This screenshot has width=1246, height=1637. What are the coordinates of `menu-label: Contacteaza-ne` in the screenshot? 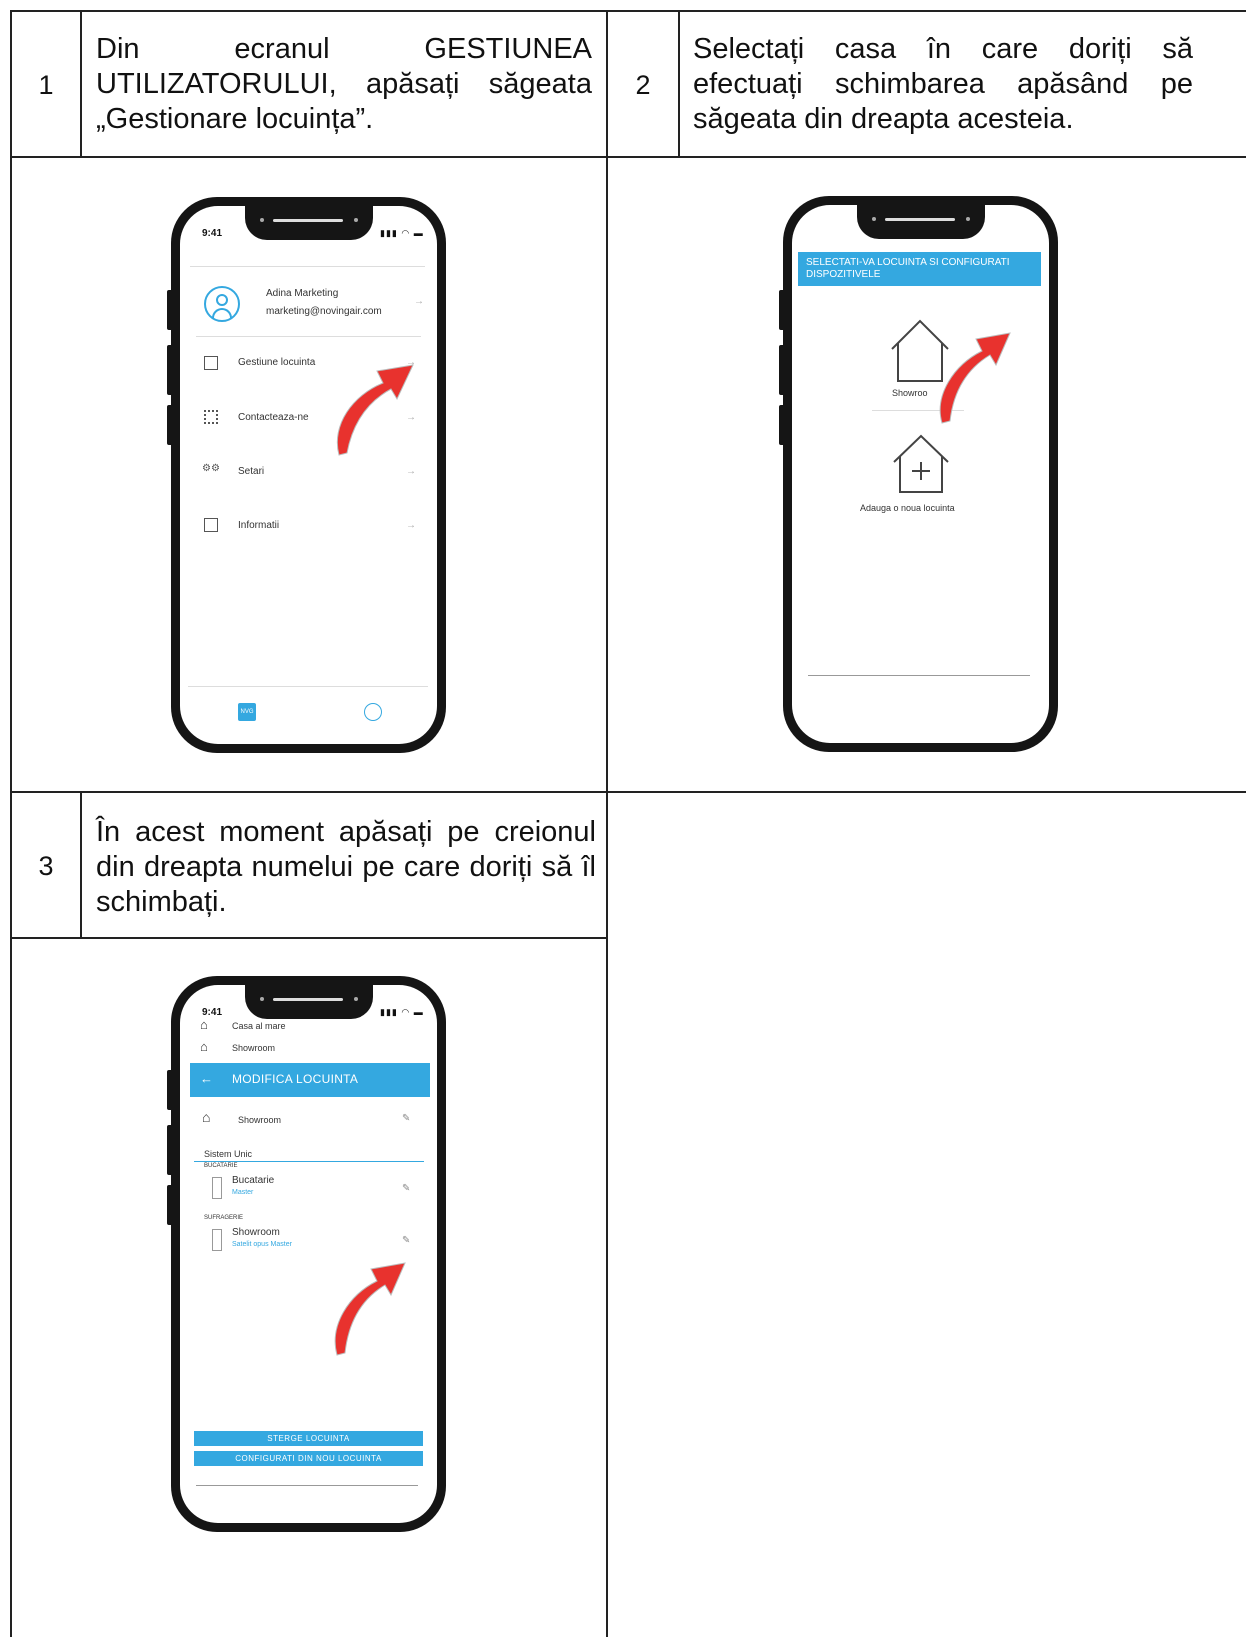 It's located at (273, 417).